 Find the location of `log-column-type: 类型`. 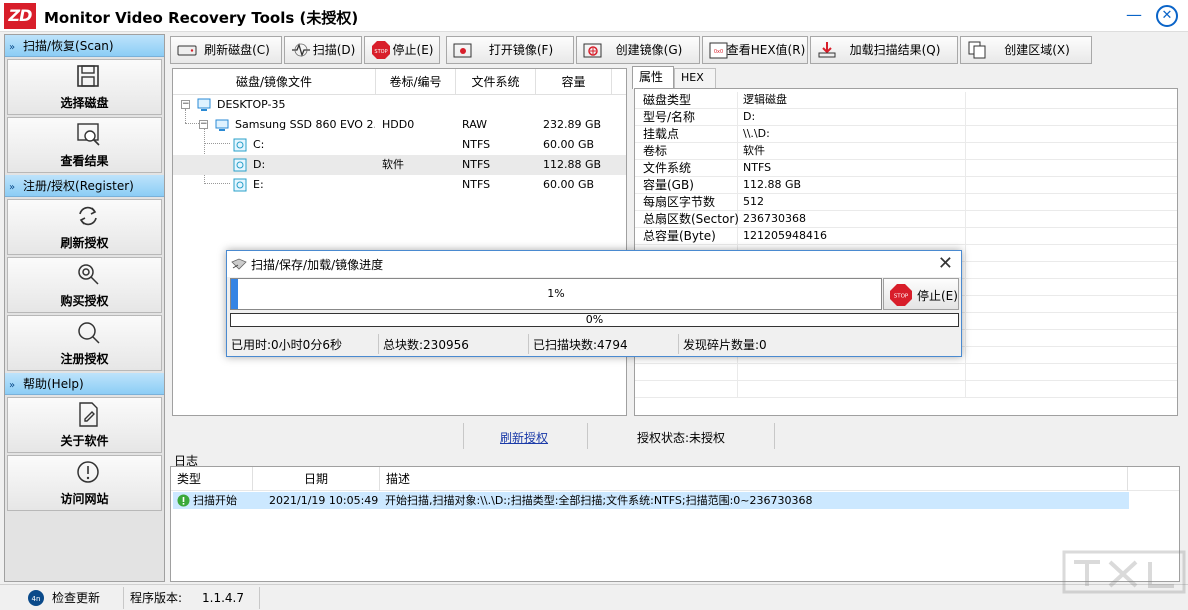

log-column-type: 类型 is located at coordinates (212, 479).